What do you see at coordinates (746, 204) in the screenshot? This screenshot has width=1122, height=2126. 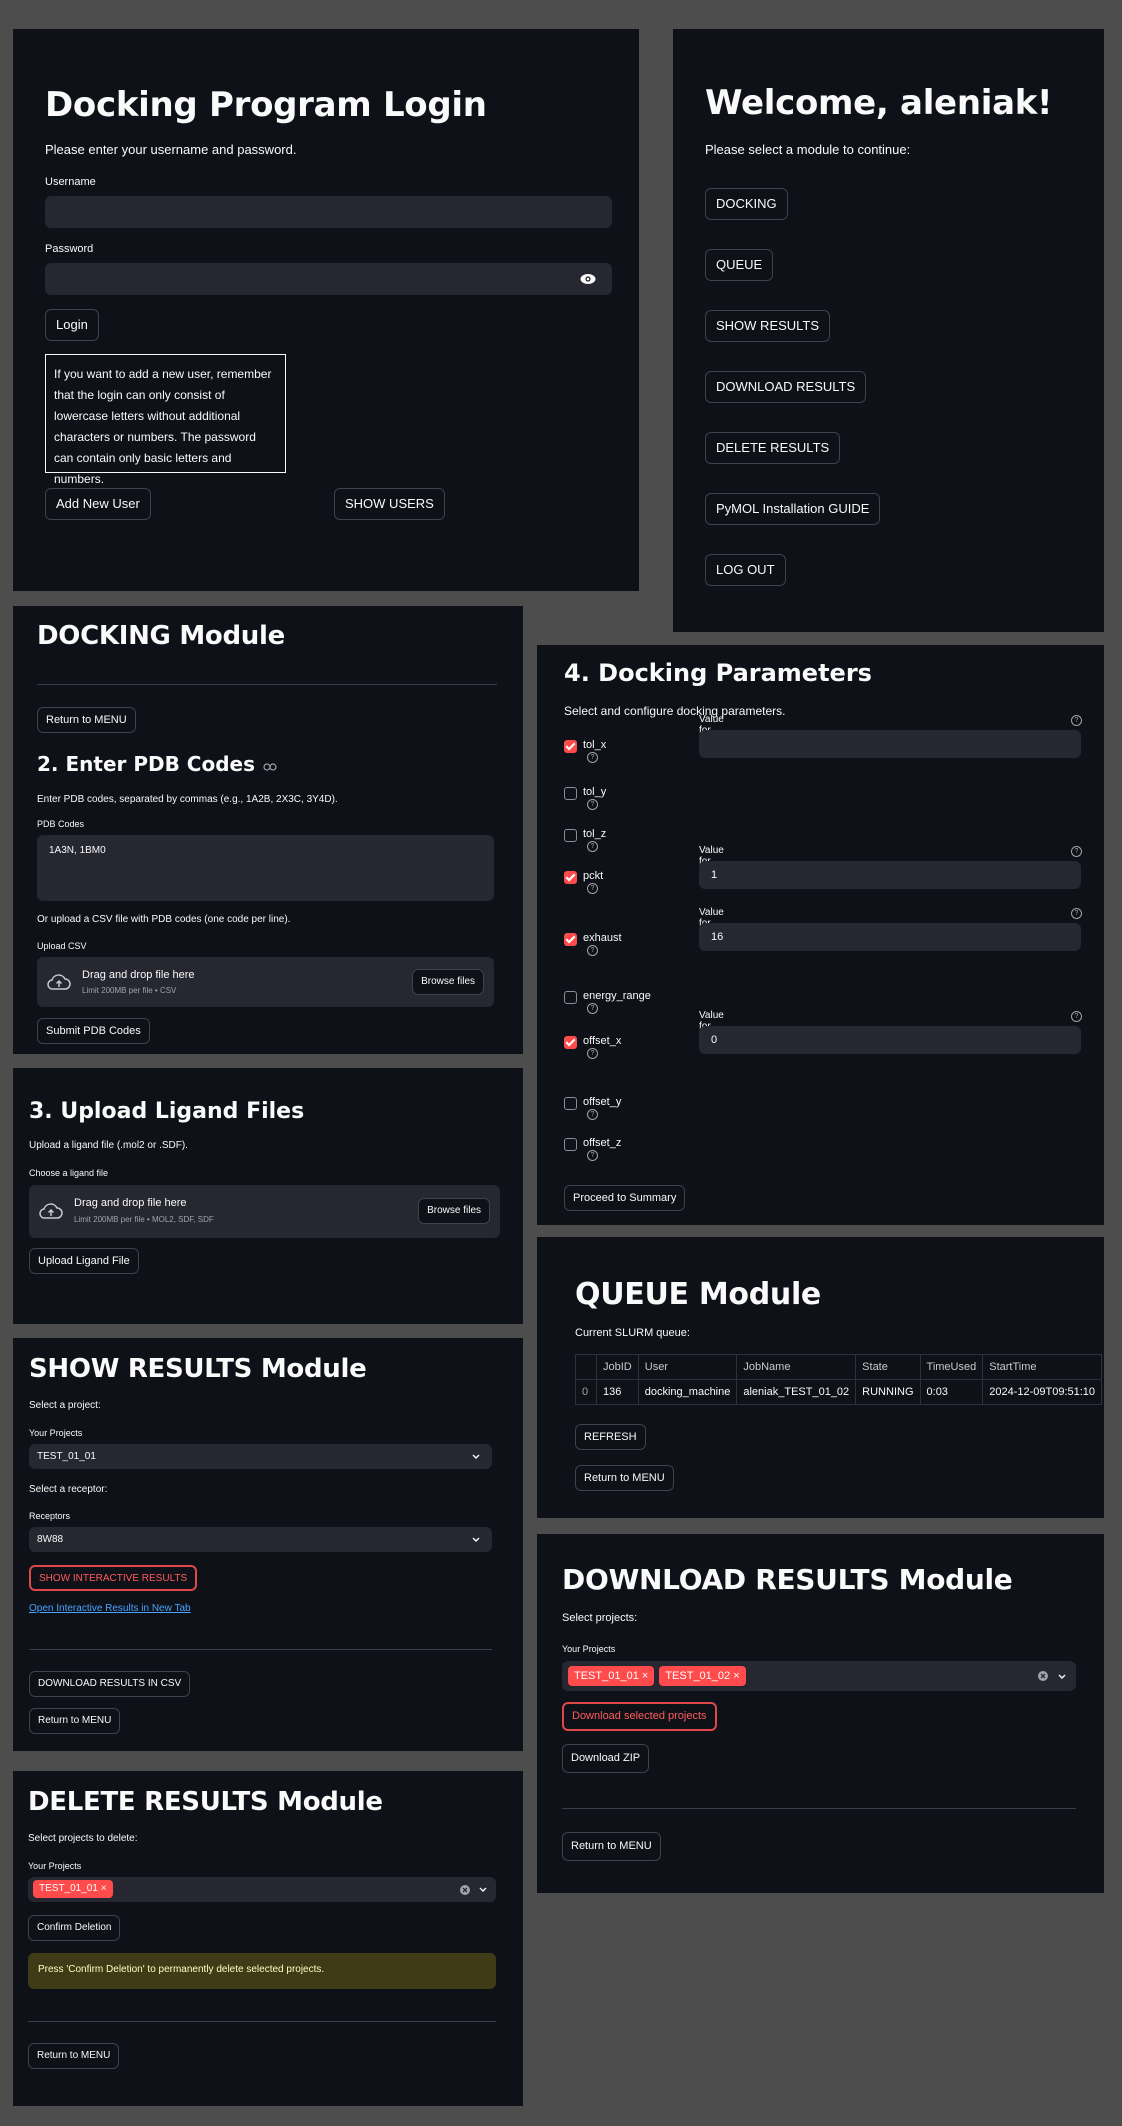 I see `menu-docking-button: DOCKING` at bounding box center [746, 204].